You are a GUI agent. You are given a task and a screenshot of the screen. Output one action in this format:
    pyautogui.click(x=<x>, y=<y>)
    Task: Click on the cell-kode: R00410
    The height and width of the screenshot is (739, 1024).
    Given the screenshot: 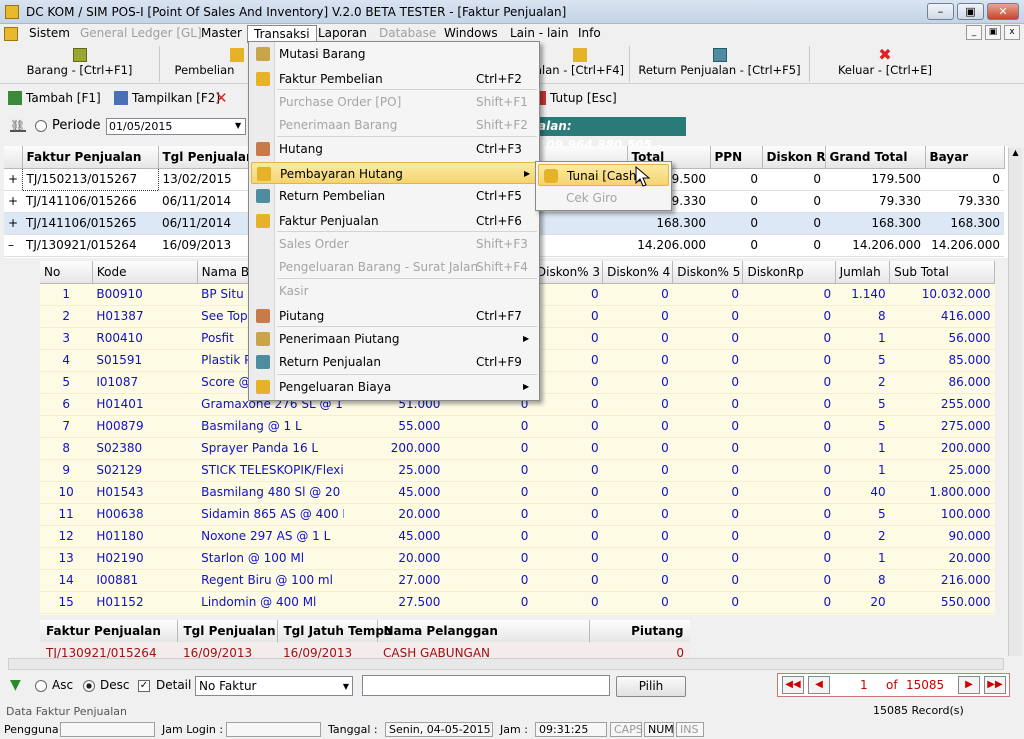 What is the action you would take?
    pyautogui.click(x=145, y=338)
    